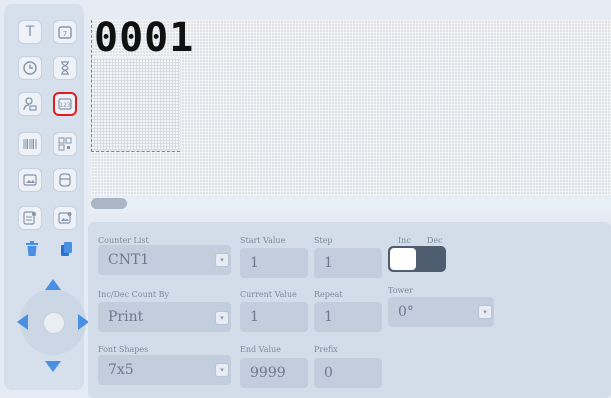  I want to click on image-settings-tool-button, so click(65, 218).